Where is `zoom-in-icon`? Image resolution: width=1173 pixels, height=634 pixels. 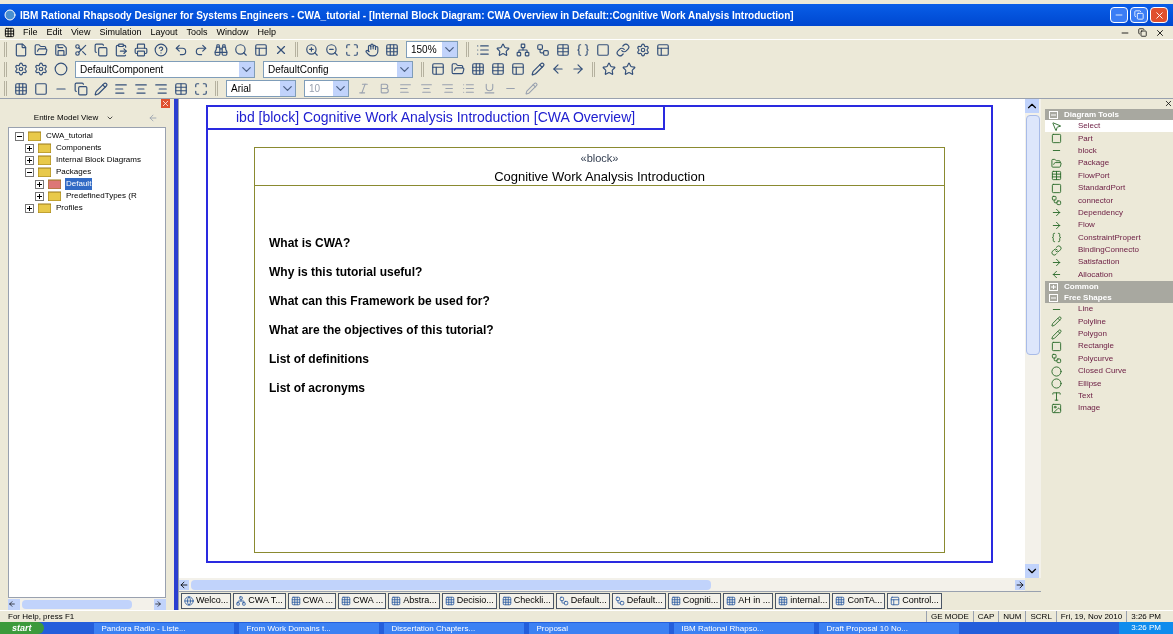 zoom-in-icon is located at coordinates (312, 49).